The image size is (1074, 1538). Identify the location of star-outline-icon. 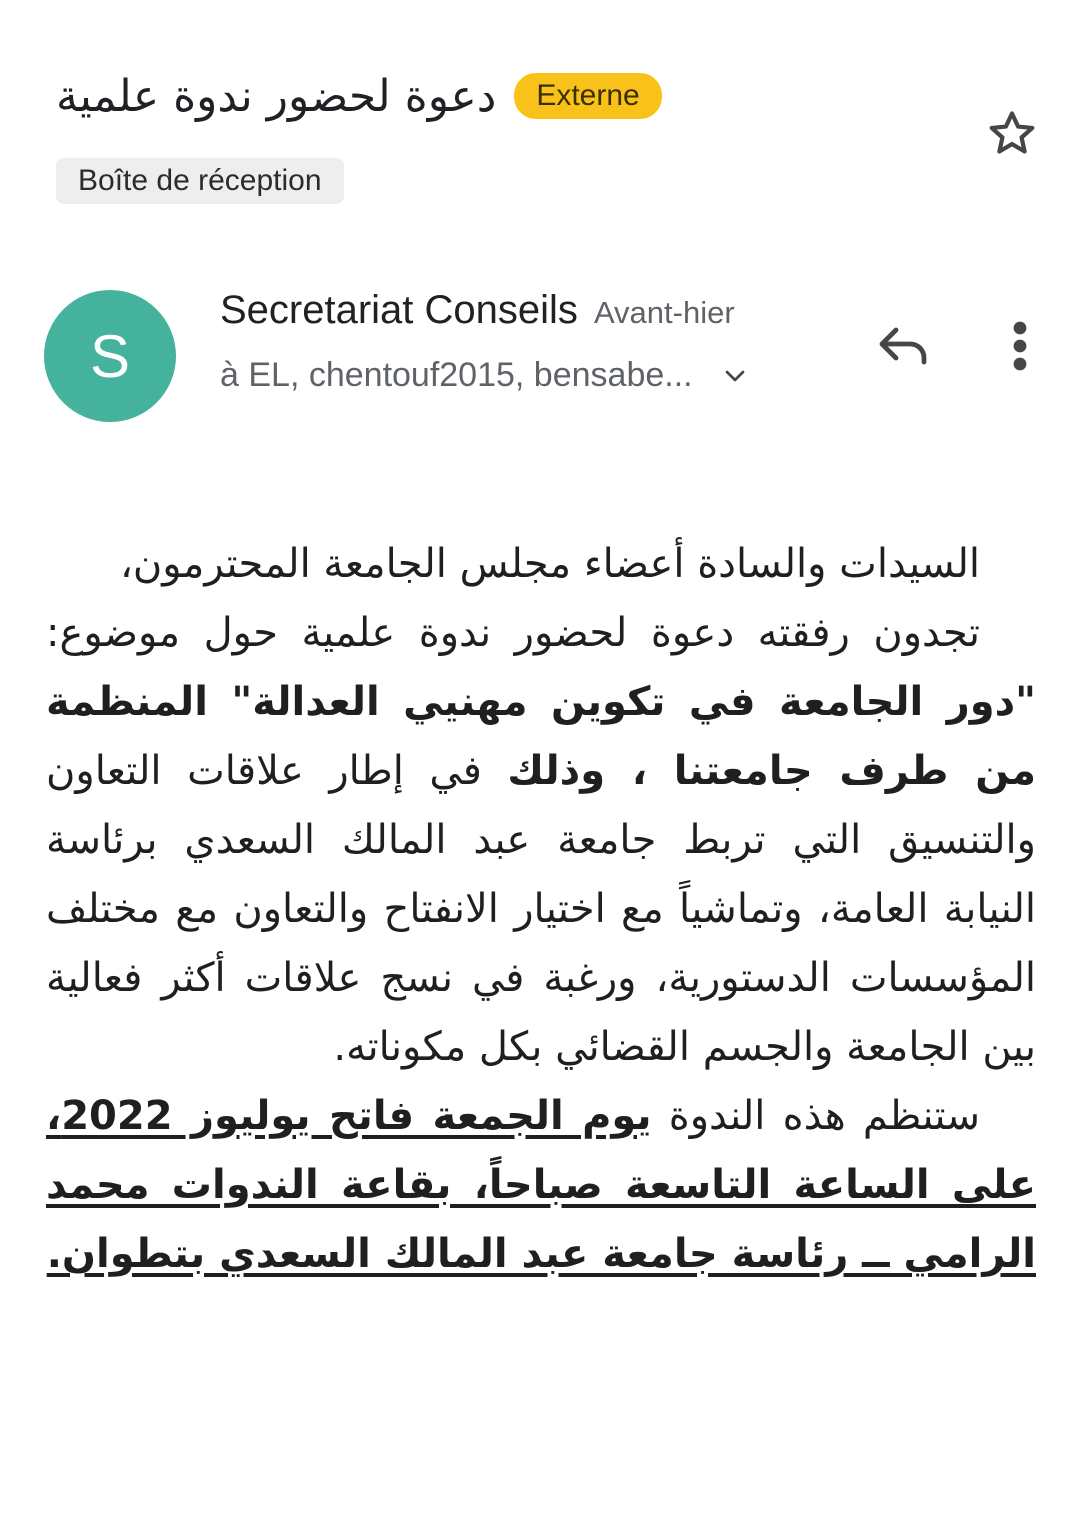
(1012, 132).